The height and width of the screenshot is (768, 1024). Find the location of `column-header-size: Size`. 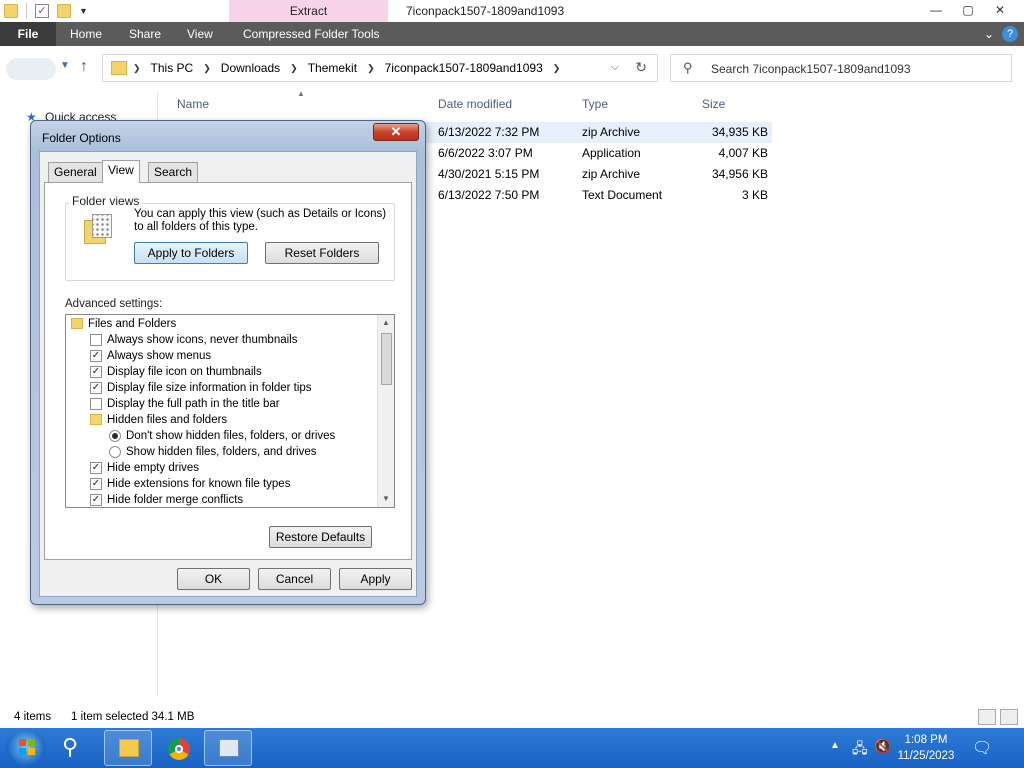

column-header-size: Size is located at coordinates (713, 104).